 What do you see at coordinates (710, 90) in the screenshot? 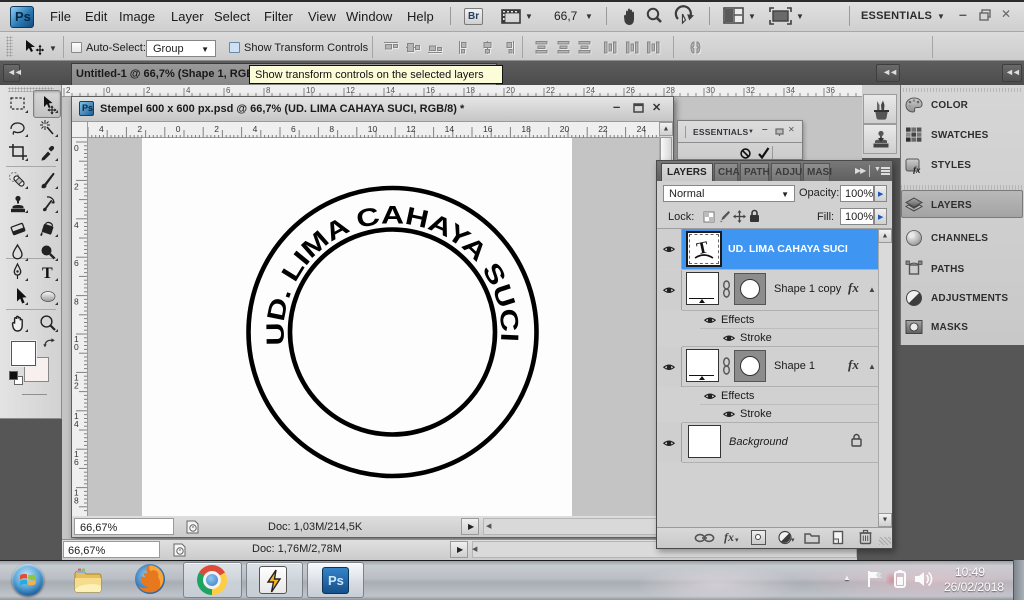
I see `svg-text: 30` at bounding box center [710, 90].